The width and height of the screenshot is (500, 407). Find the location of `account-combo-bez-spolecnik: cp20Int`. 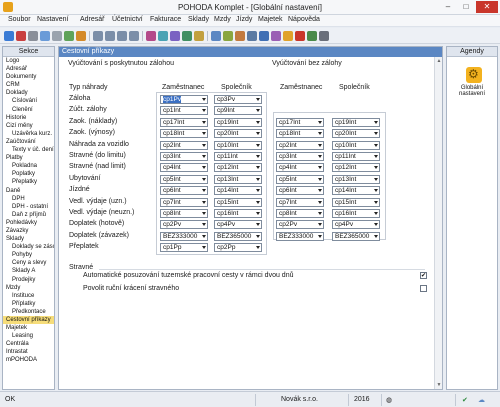

account-combo-bez-spolecnik: cp20Int is located at coordinates (356, 134).